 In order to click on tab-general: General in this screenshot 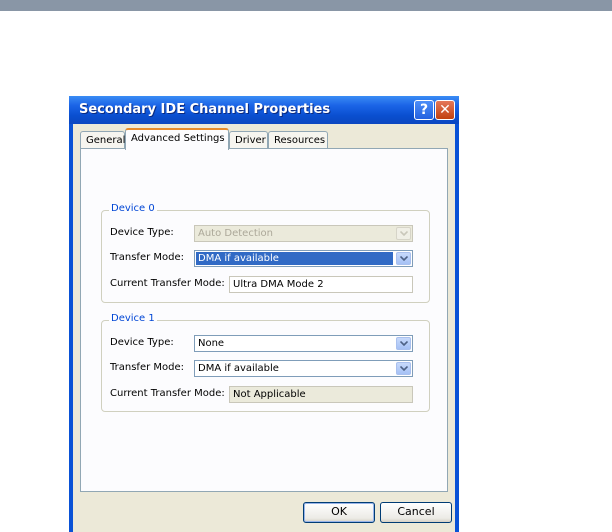, I will do `click(102, 139)`.